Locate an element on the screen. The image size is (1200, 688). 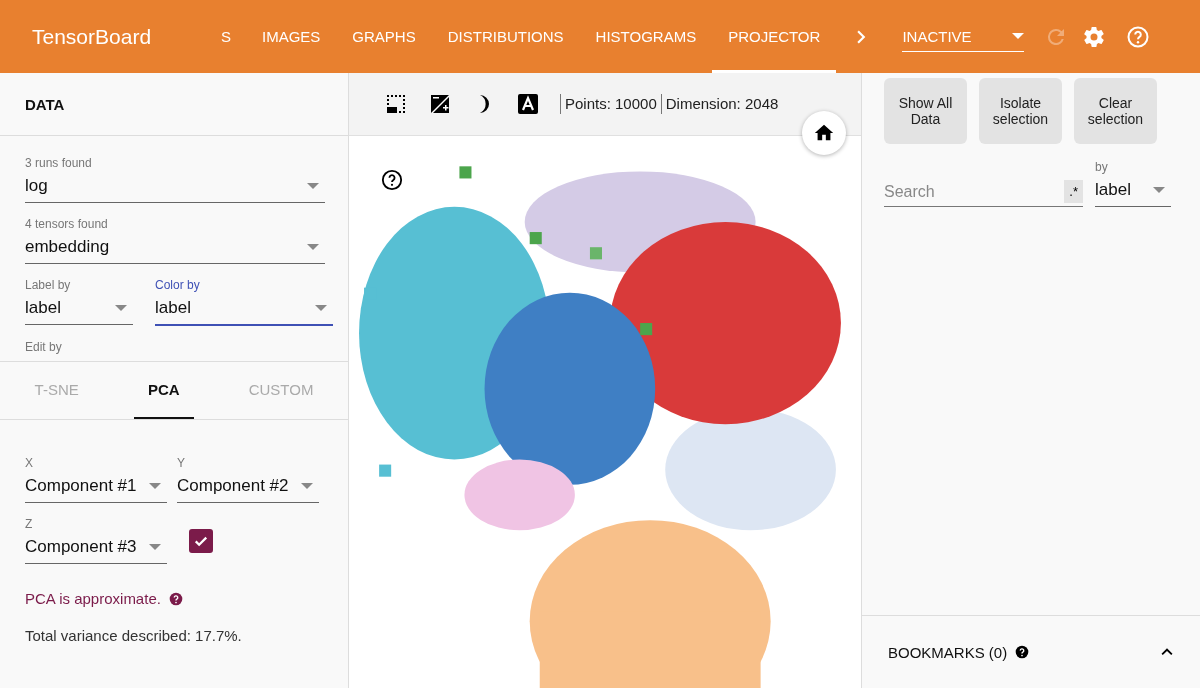
warning-text: PCA is approximate. is located at coordinates (93, 598).